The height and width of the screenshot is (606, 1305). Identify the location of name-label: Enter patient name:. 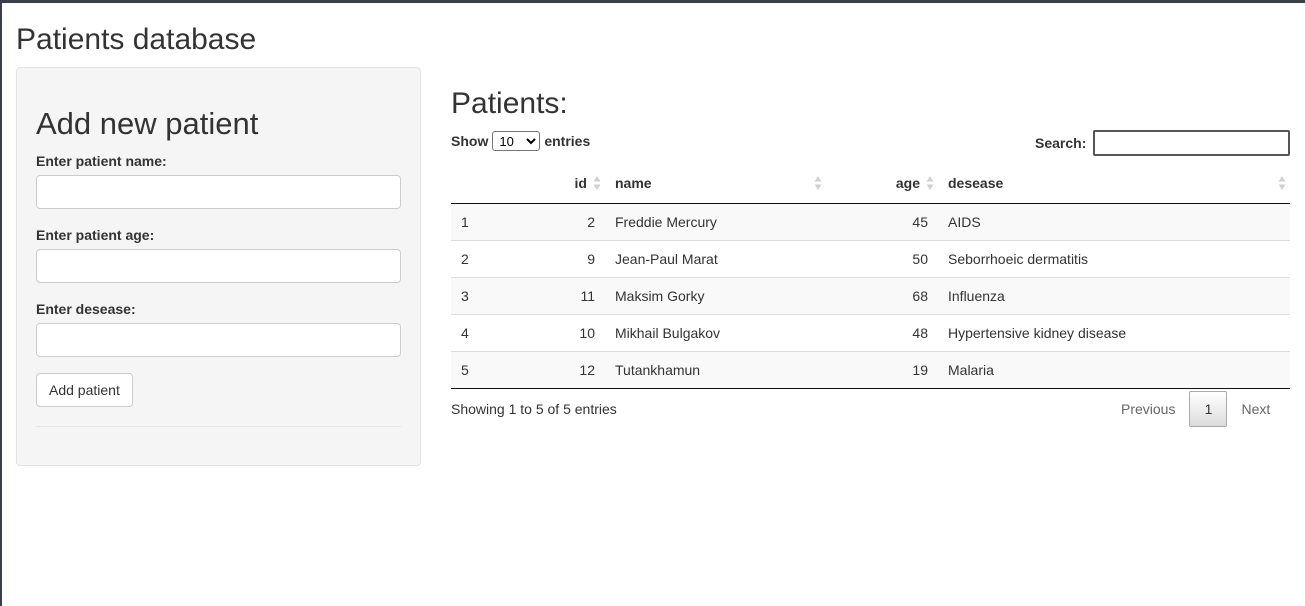
(101, 161).